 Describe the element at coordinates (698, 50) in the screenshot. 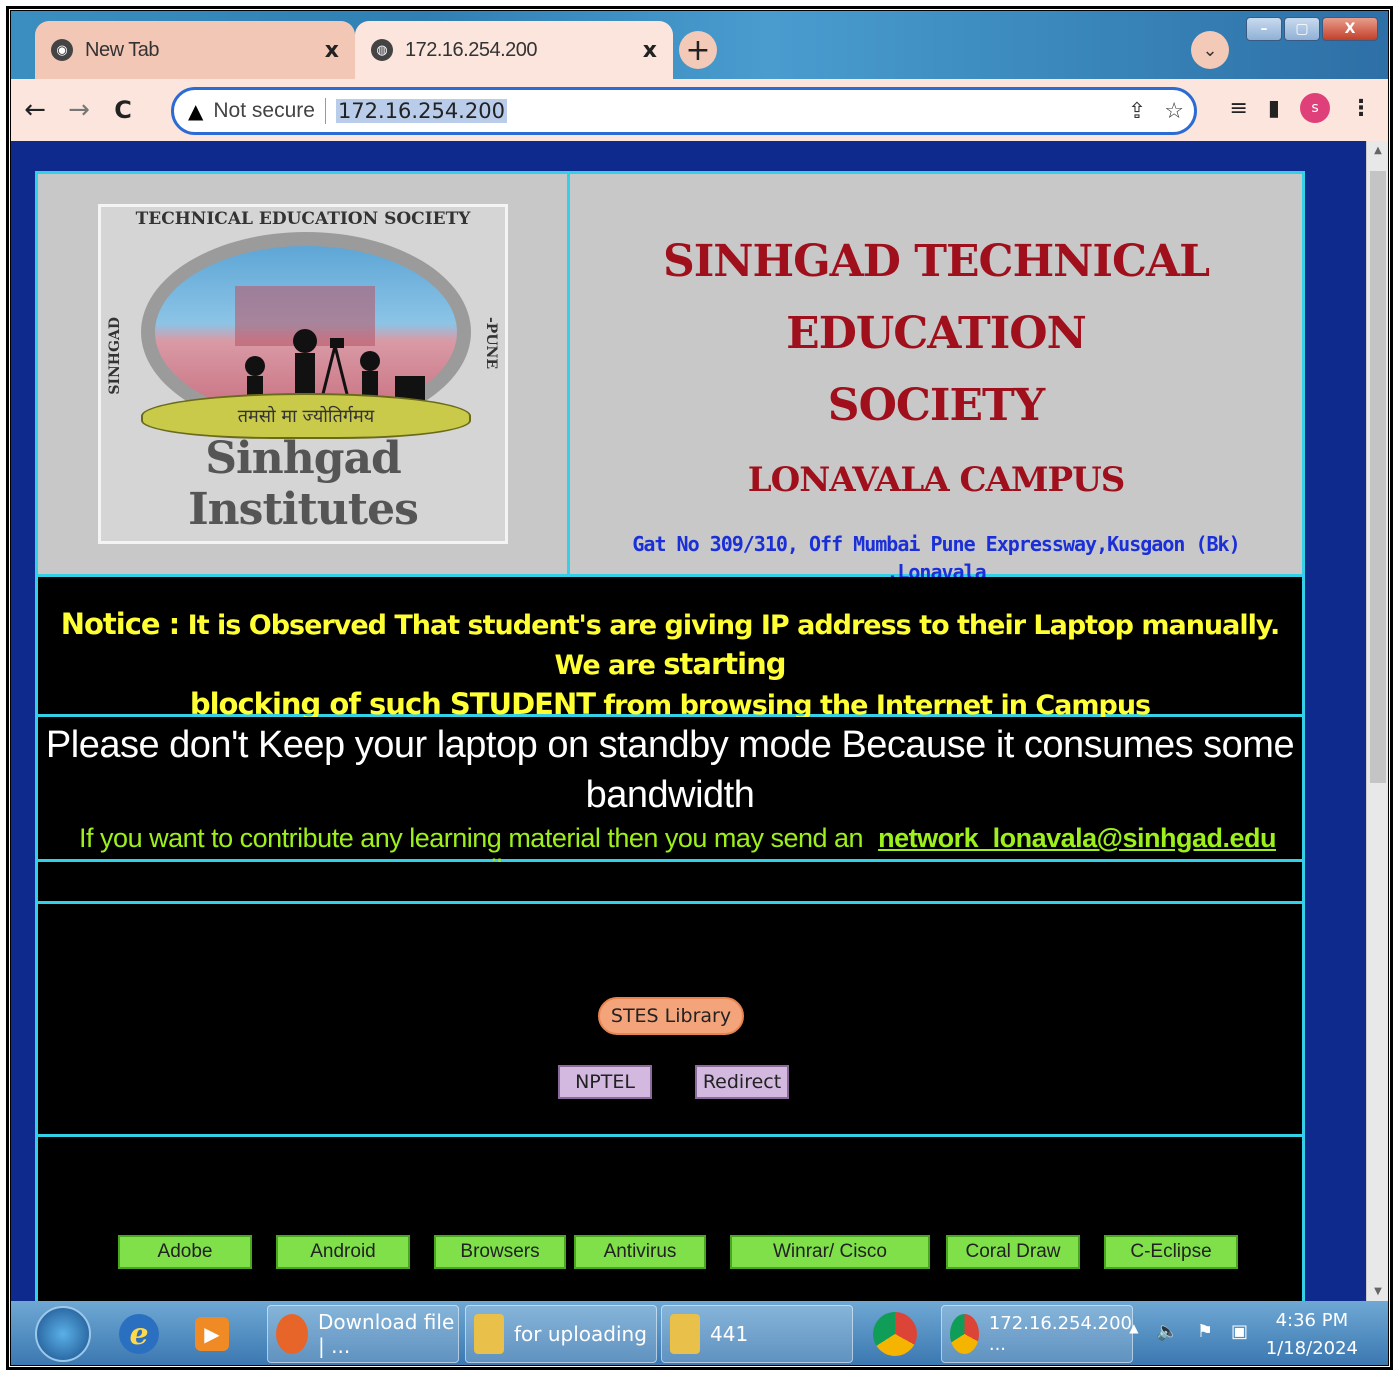

I see `new-tab-button: +` at that location.